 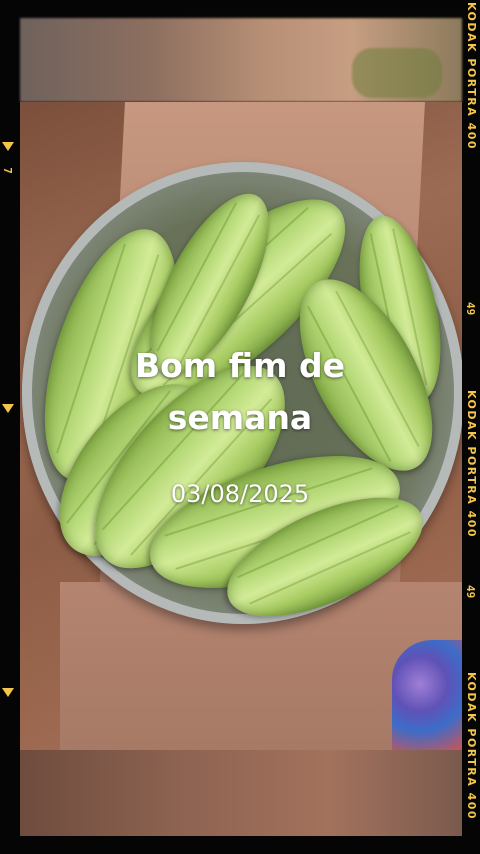 What do you see at coordinates (427, 695) in the screenshot?
I see `patterned-cloth` at bounding box center [427, 695].